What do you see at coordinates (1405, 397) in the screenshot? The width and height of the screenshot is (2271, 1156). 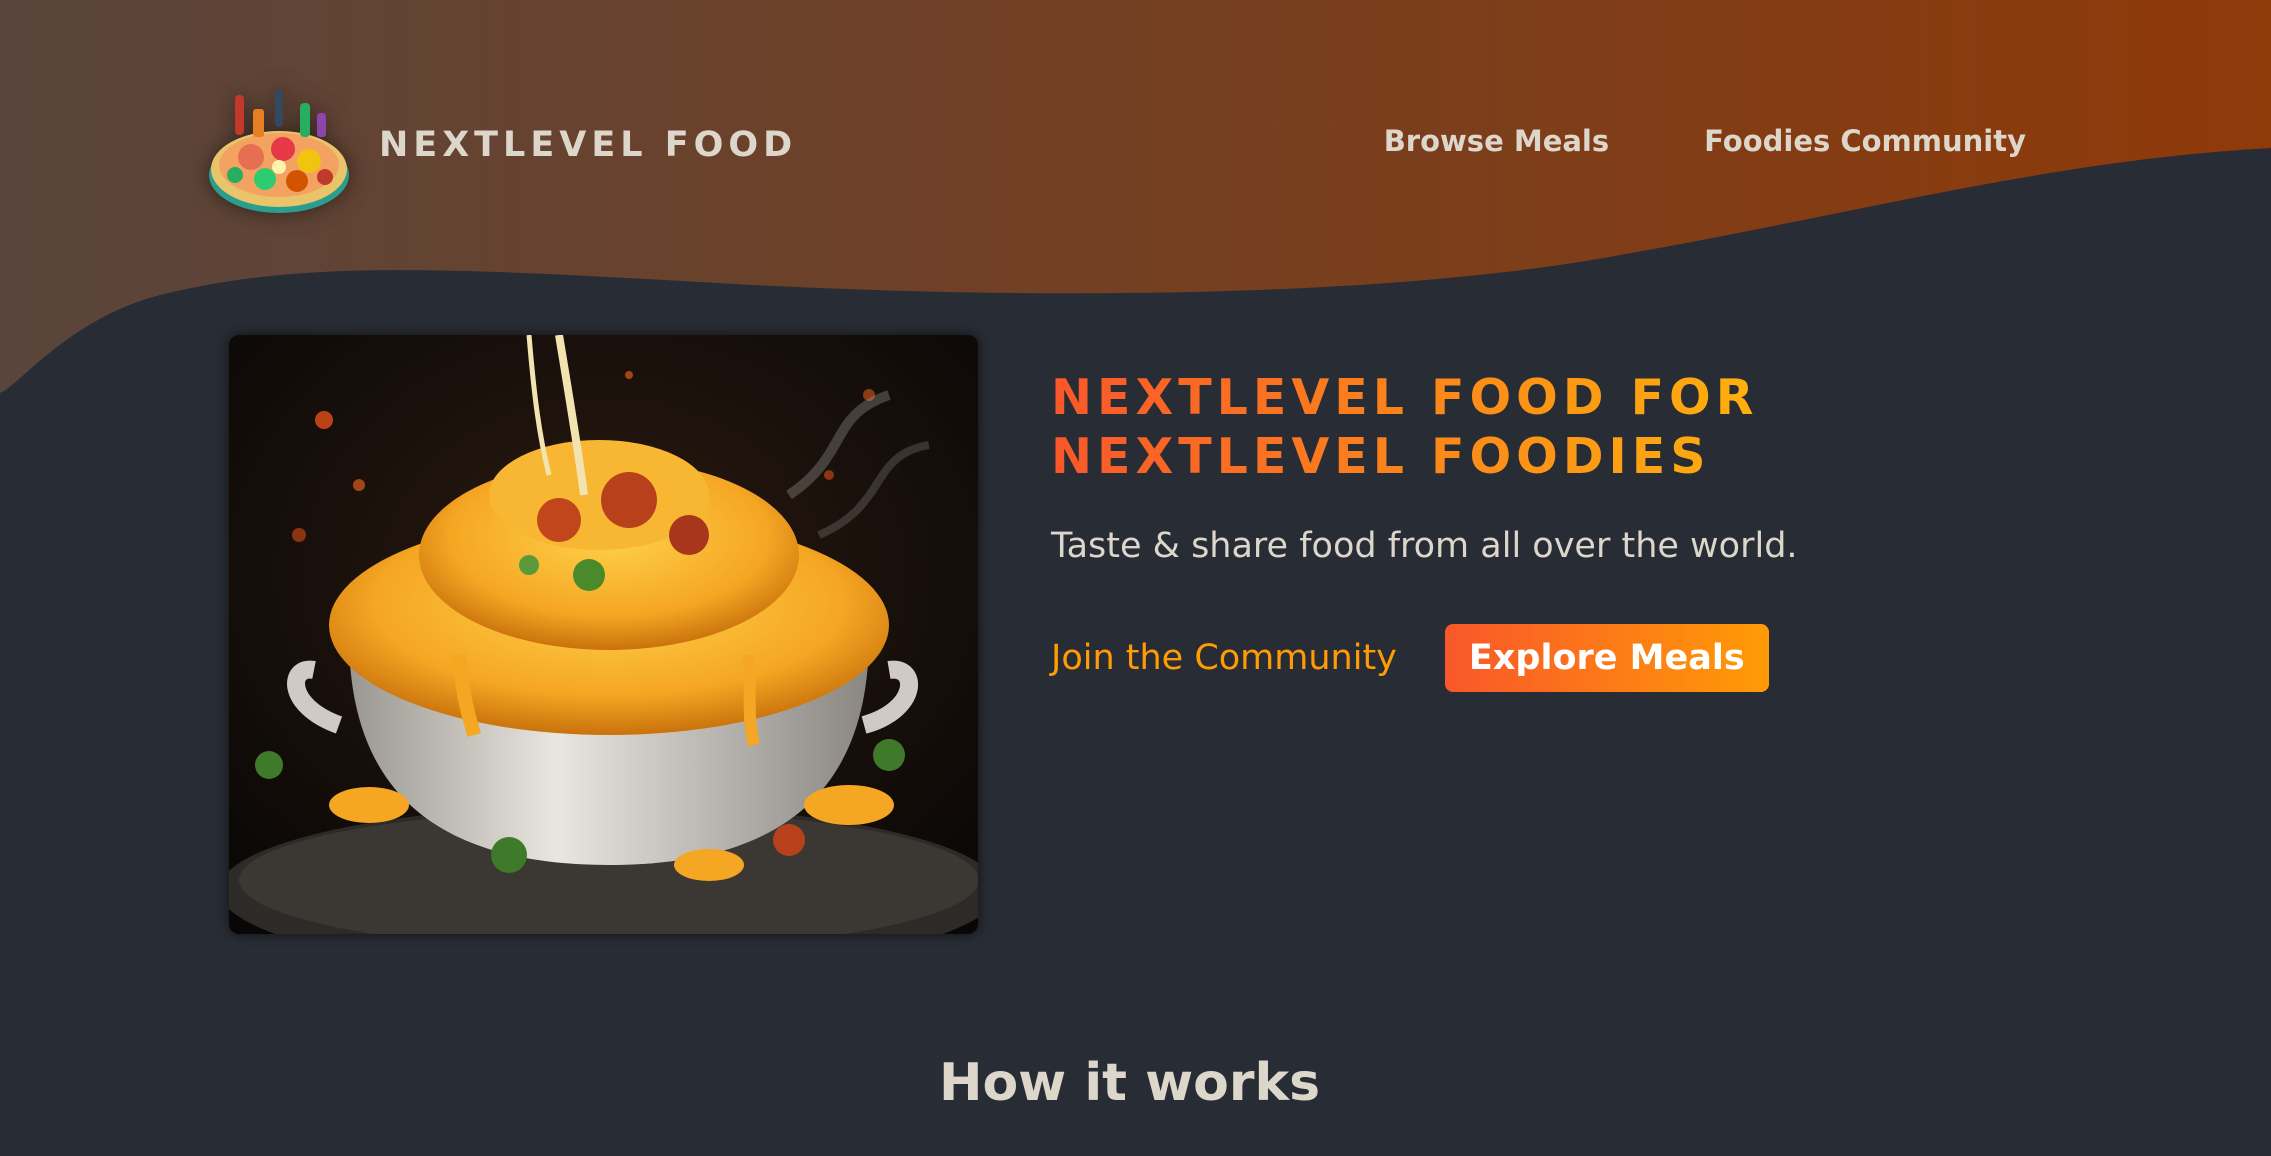 I see `hero-title-line-1: NEXTLEVEL FOOD FOR` at bounding box center [1405, 397].